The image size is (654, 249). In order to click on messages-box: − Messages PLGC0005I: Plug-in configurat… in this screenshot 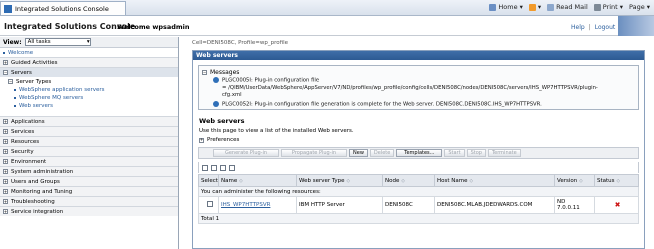, I will do `click(418, 87)`.